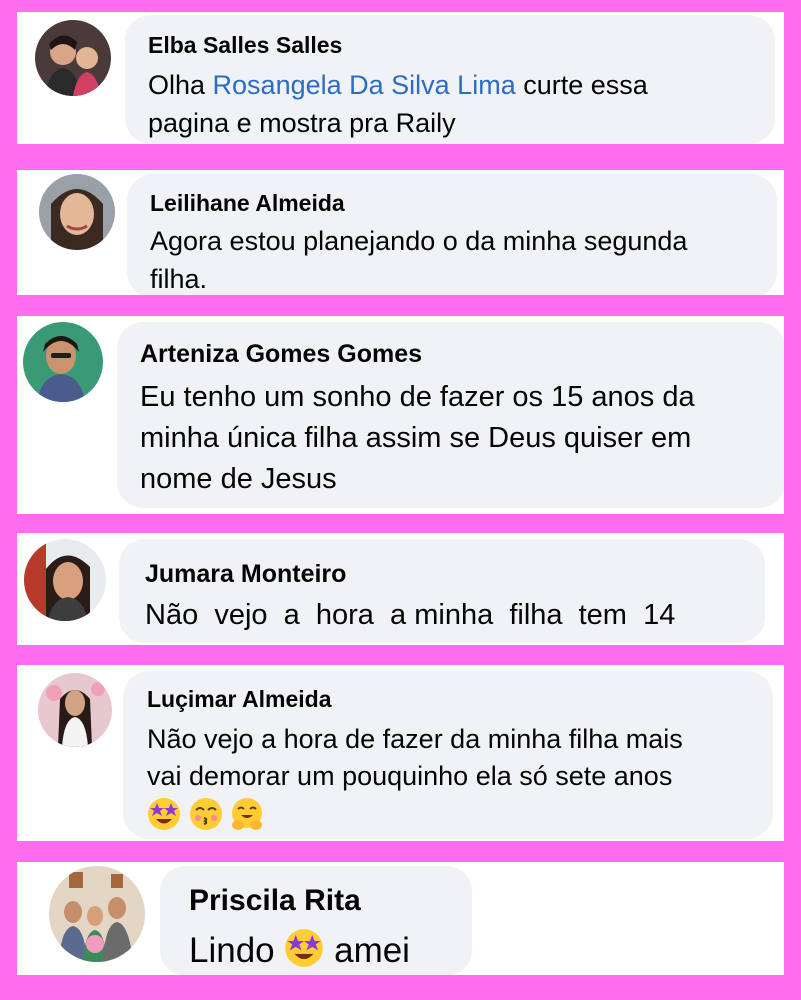  What do you see at coordinates (237, 950) in the screenshot?
I see `comment-text-prefix: Lindo` at bounding box center [237, 950].